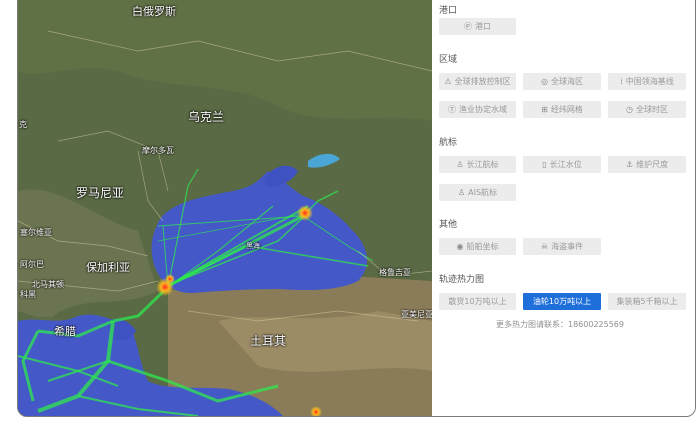 This screenshot has width=697, height=422. Describe the element at coordinates (468, 26) in the screenshot. I see `port-icon: Ⓟ` at that location.